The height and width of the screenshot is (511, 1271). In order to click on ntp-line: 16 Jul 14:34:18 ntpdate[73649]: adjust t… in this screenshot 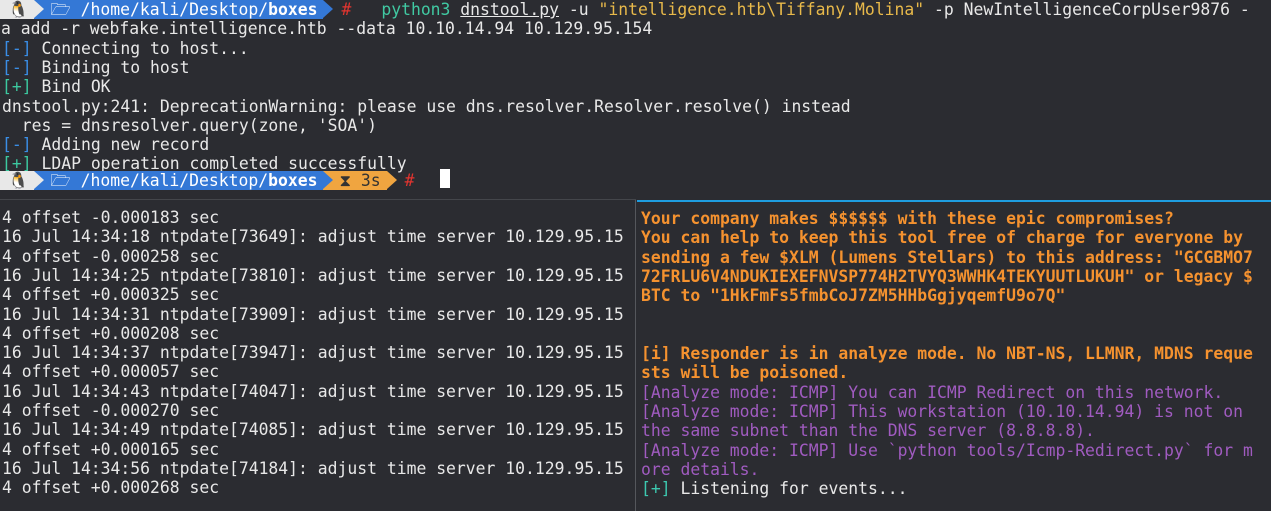, I will do `click(313, 237)`.